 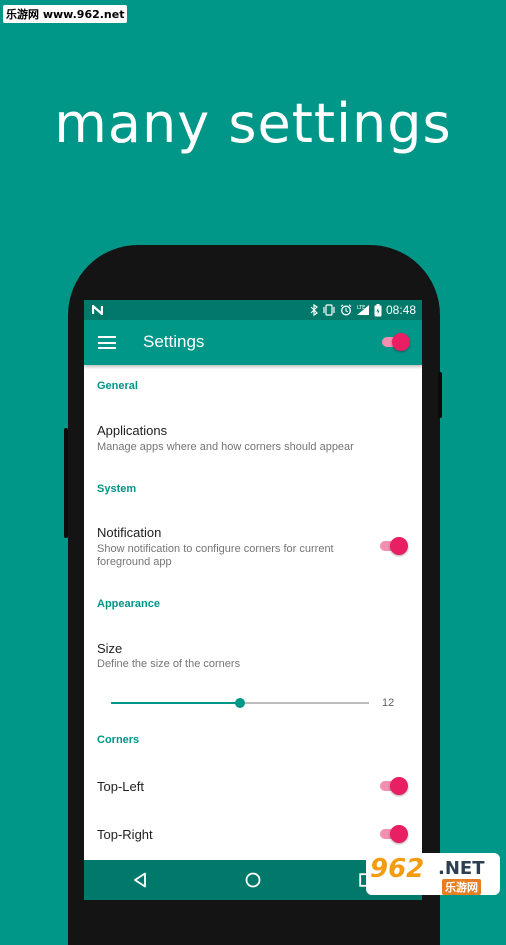 What do you see at coordinates (440, 395) in the screenshot?
I see `phone-side-button` at bounding box center [440, 395].